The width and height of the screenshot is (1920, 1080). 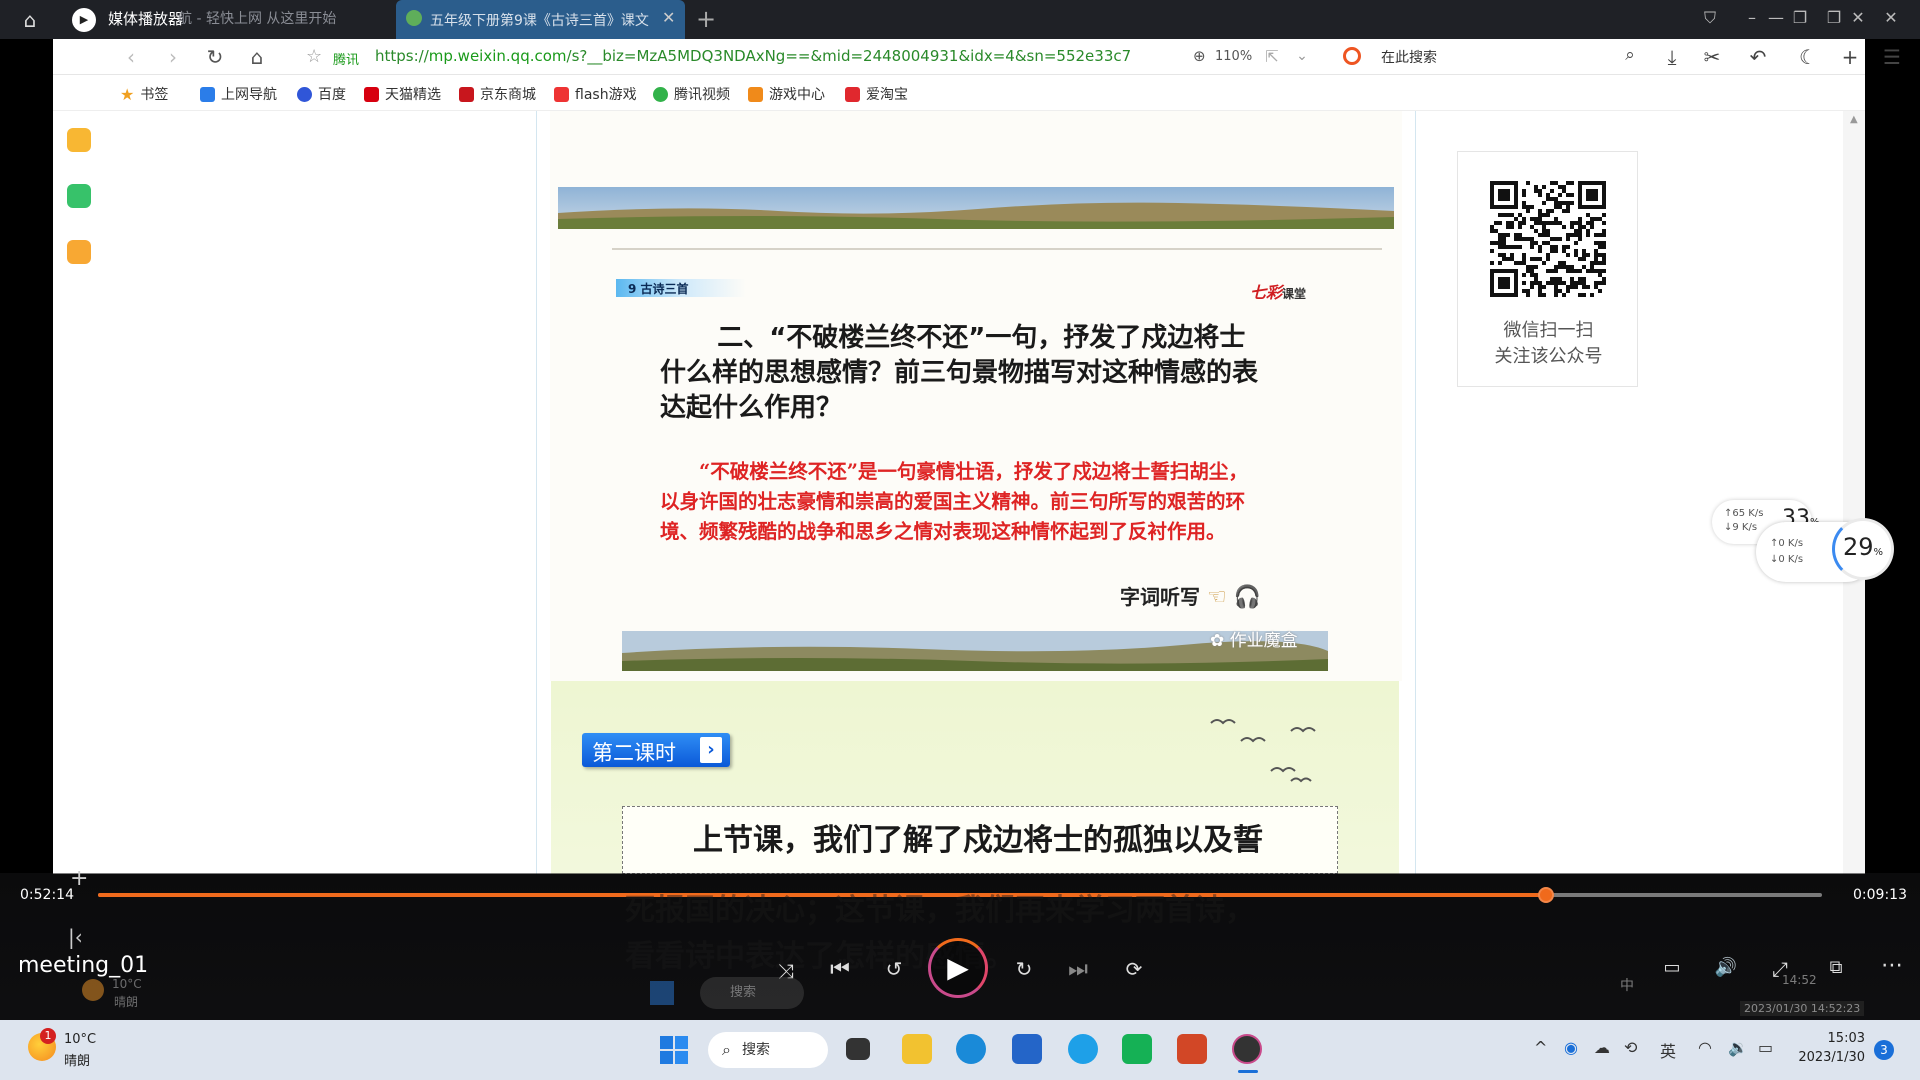 I want to click on chevron-right-icon: ›, so click(x=711, y=750).